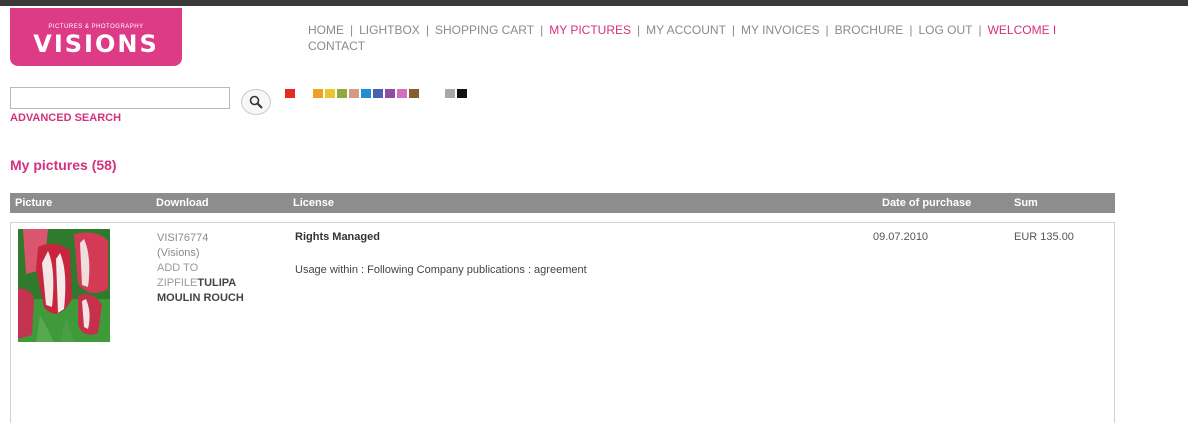 The image size is (1188, 423). What do you see at coordinates (336, 46) in the screenshot?
I see `nav-contact: CONTACT` at bounding box center [336, 46].